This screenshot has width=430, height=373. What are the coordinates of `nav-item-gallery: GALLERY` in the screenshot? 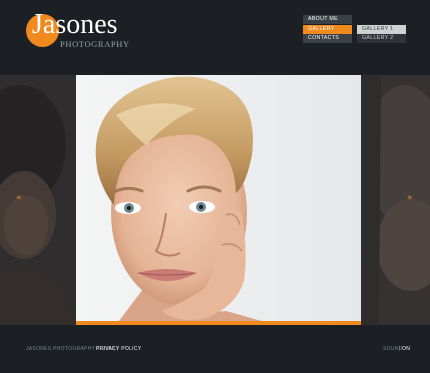 It's located at (327, 29).